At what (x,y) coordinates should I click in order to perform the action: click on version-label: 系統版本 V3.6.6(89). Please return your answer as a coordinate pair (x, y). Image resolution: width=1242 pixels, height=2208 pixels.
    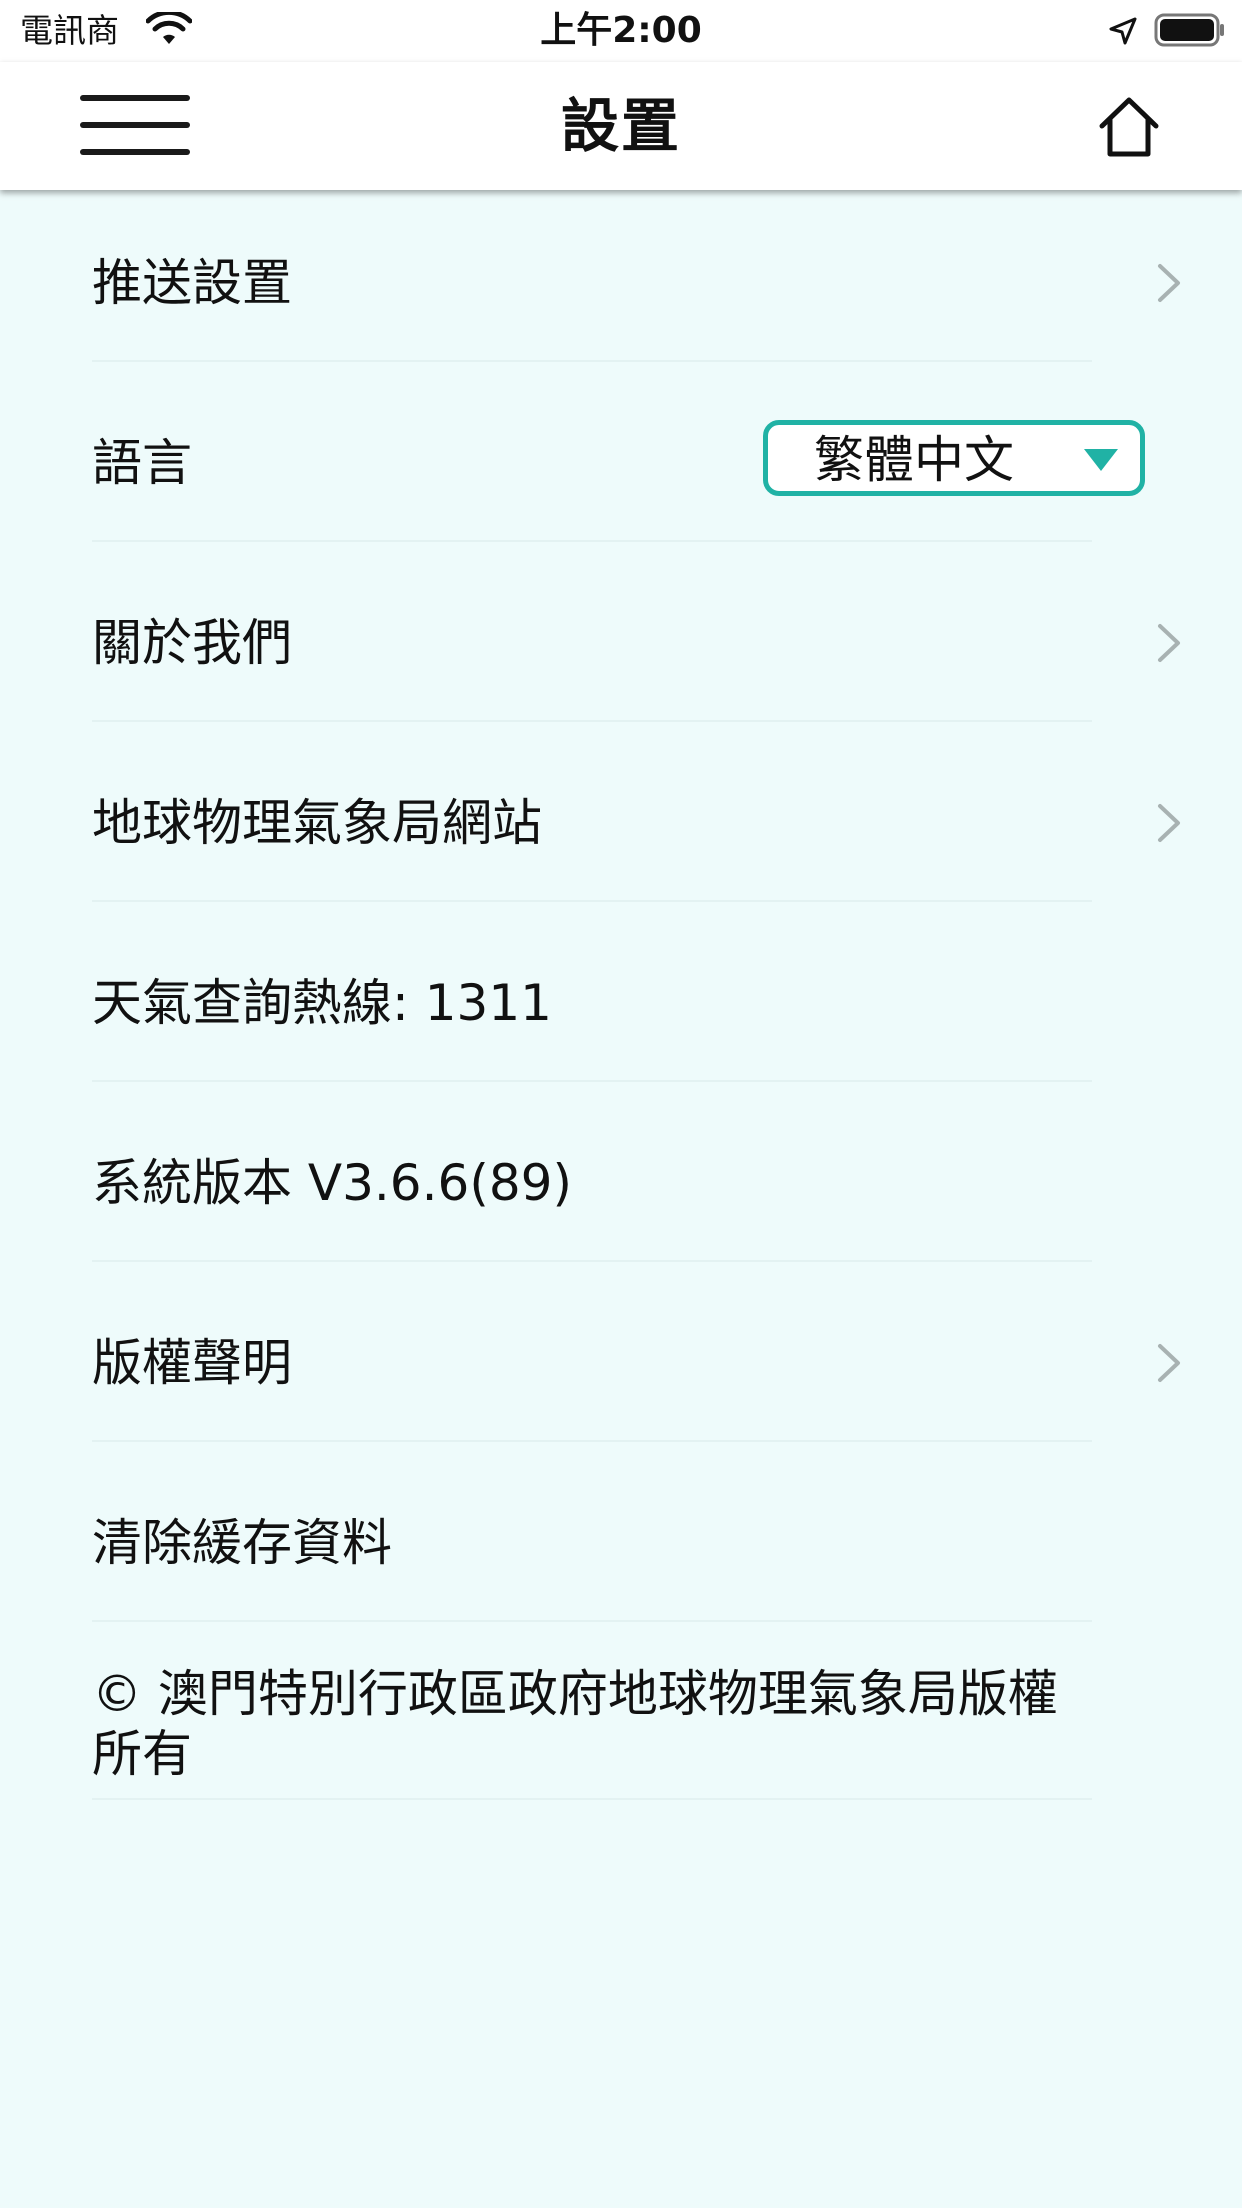
    Looking at the image, I should click on (332, 1183).